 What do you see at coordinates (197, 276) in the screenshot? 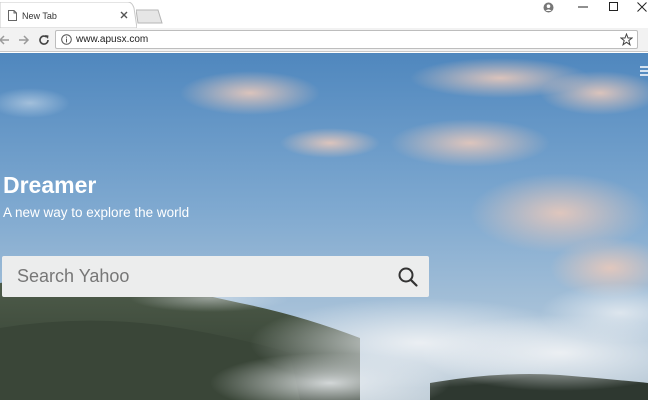
I see `search-input` at bounding box center [197, 276].